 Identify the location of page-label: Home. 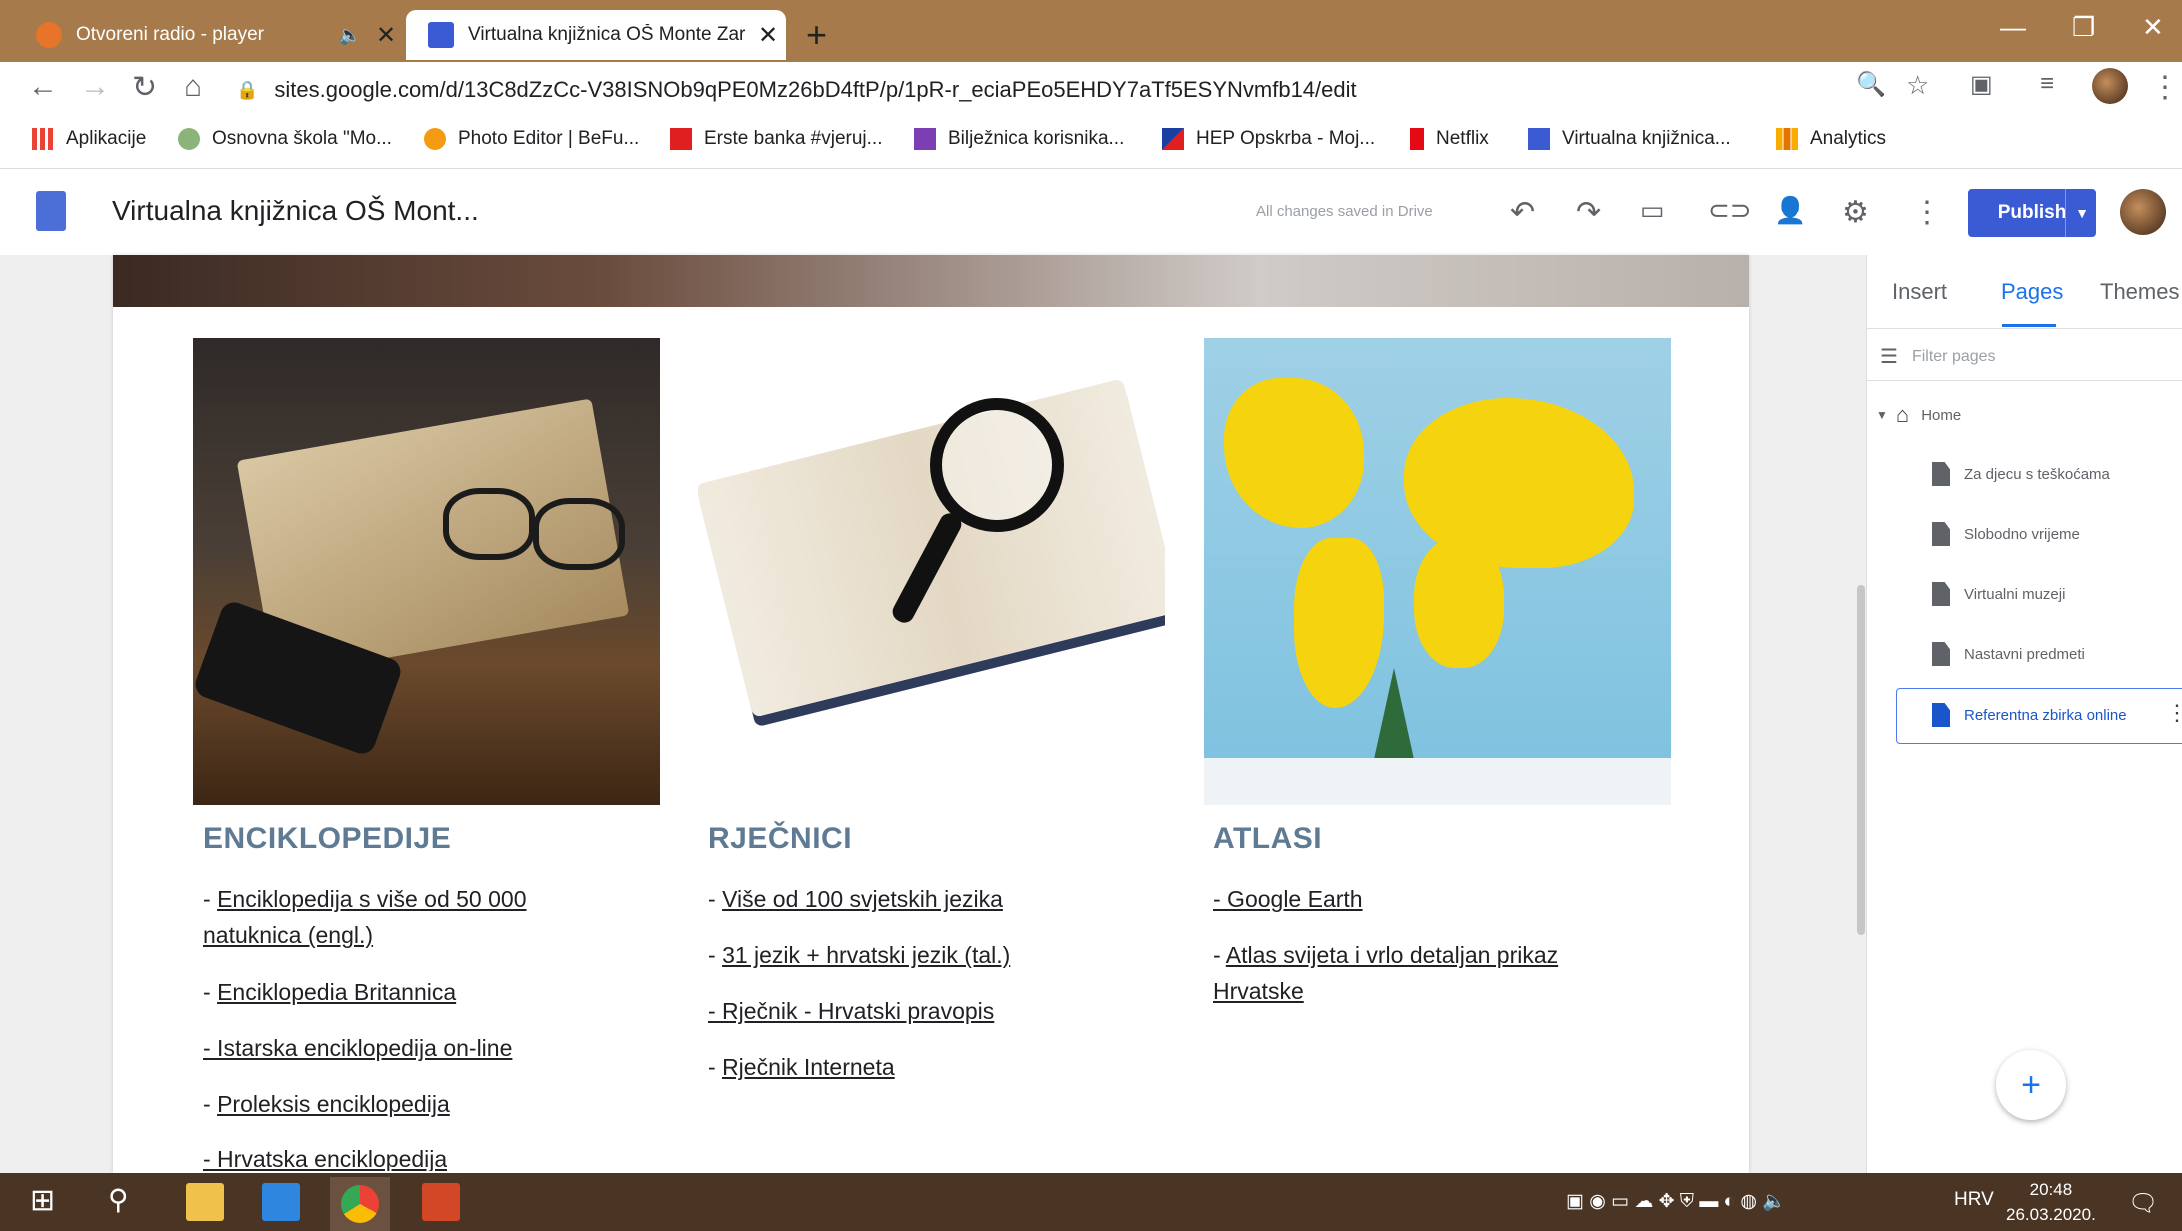
(1941, 415).